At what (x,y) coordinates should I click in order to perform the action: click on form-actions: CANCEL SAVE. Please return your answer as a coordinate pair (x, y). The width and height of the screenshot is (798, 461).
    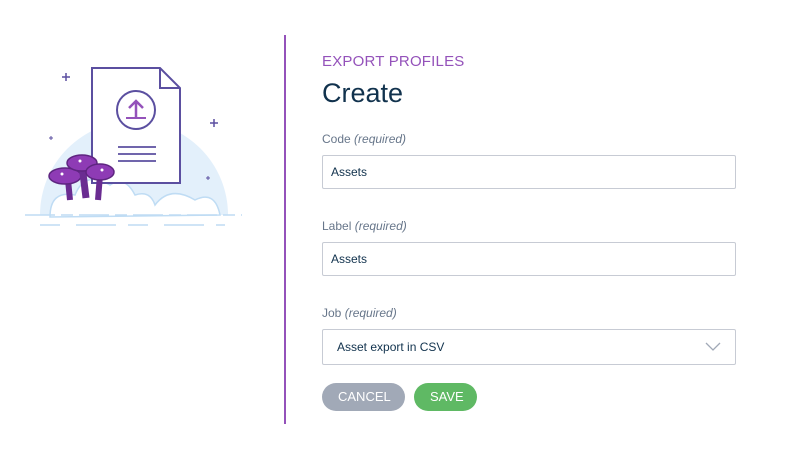
    Looking at the image, I should click on (529, 397).